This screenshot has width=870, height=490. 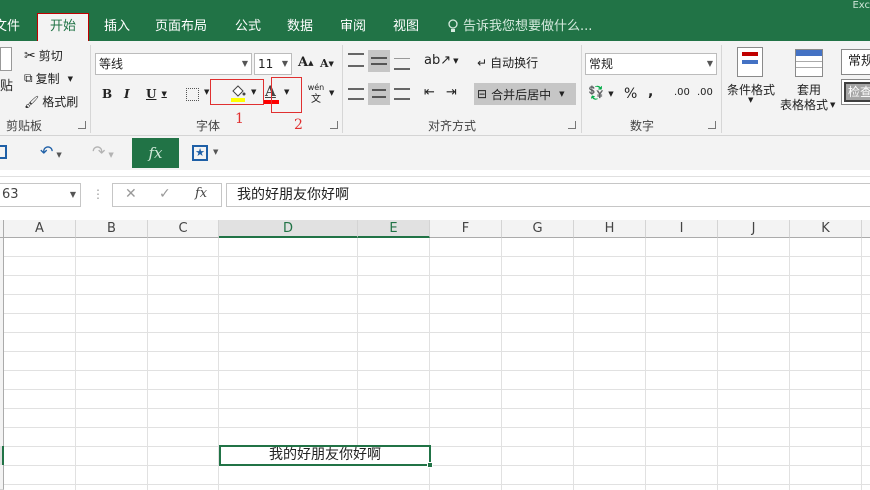 I want to click on column-header-h: H, so click(x=610, y=229).